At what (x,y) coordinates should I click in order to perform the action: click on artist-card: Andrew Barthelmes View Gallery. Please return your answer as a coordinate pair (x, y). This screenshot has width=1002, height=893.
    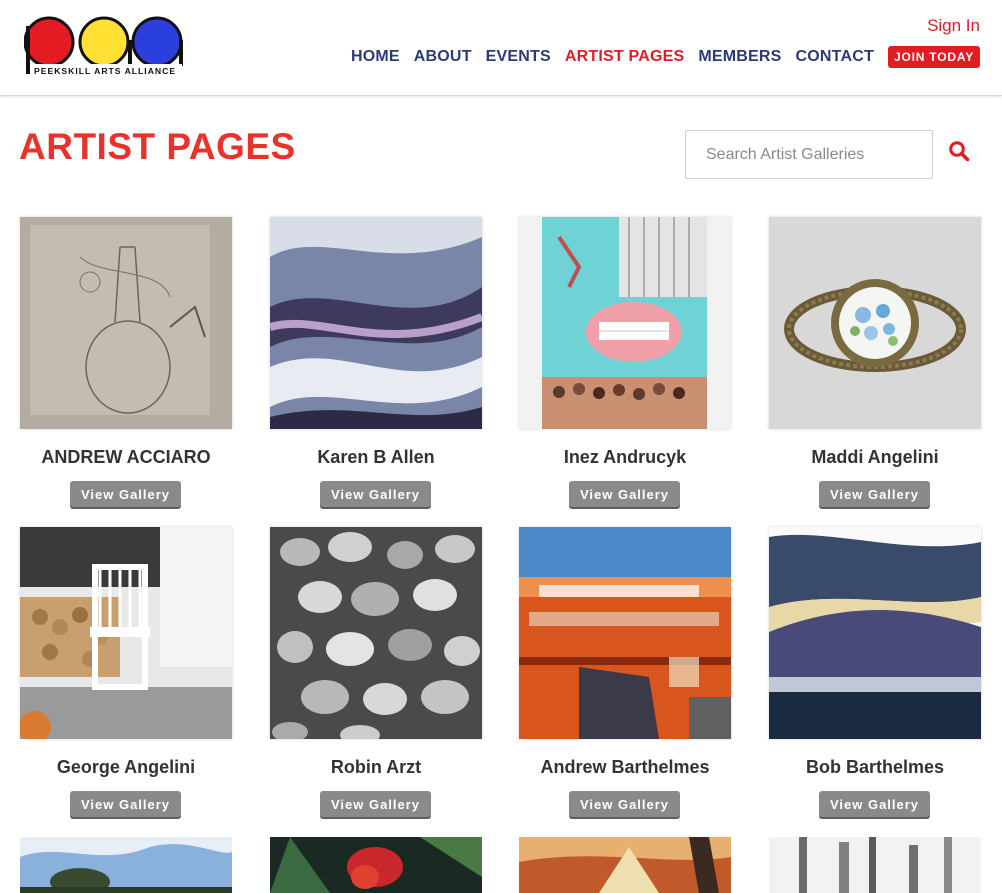
    Looking at the image, I should click on (625, 672).